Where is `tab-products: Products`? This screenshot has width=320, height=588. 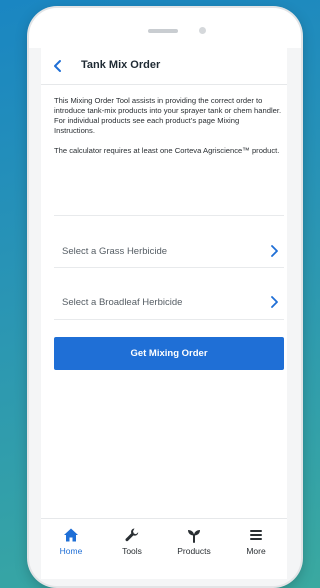 tab-products: Products is located at coordinates (194, 545).